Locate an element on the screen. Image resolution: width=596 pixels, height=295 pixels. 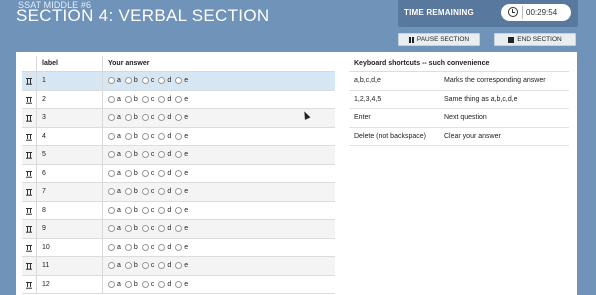
table-row: 9 a b c d e is located at coordinates (178, 229).